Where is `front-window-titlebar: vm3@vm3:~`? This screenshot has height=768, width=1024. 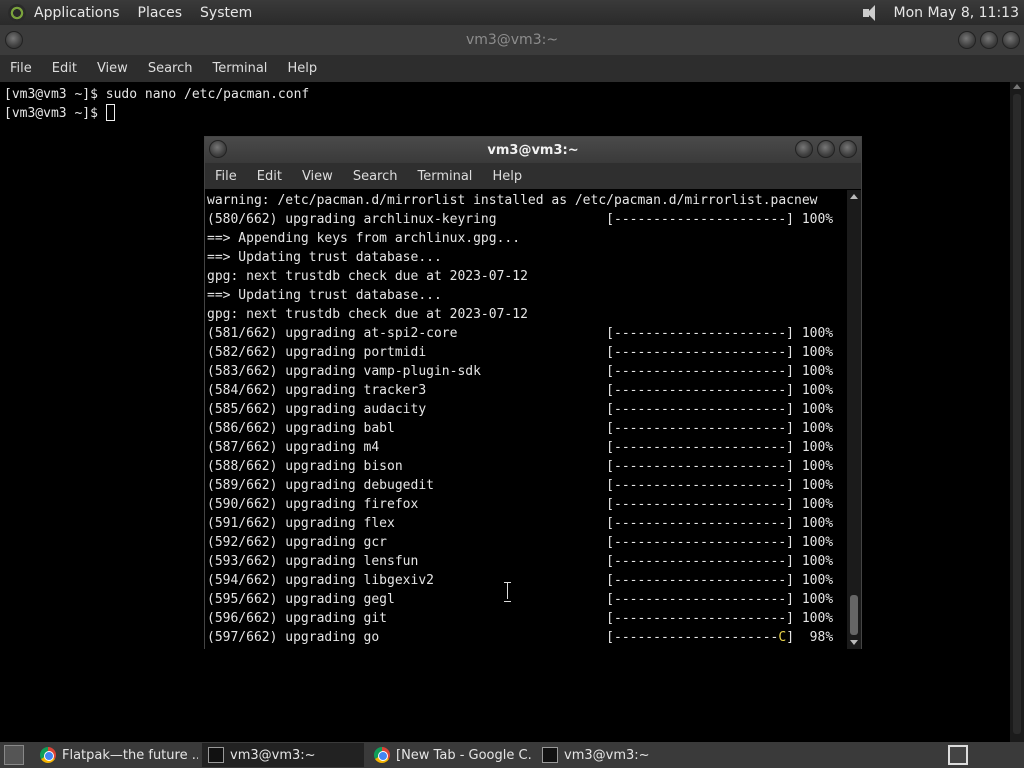
front-window-titlebar: vm3@vm3:~ is located at coordinates (533, 150).